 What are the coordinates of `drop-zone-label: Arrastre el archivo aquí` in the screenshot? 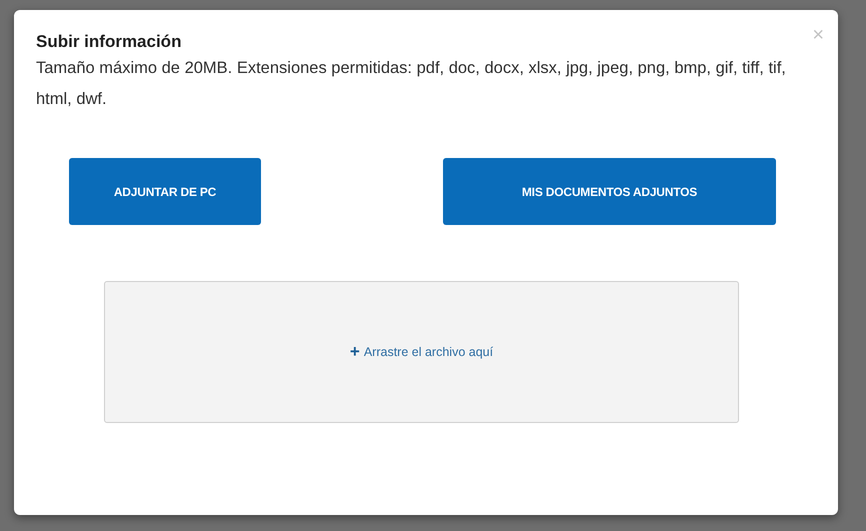 It's located at (429, 352).